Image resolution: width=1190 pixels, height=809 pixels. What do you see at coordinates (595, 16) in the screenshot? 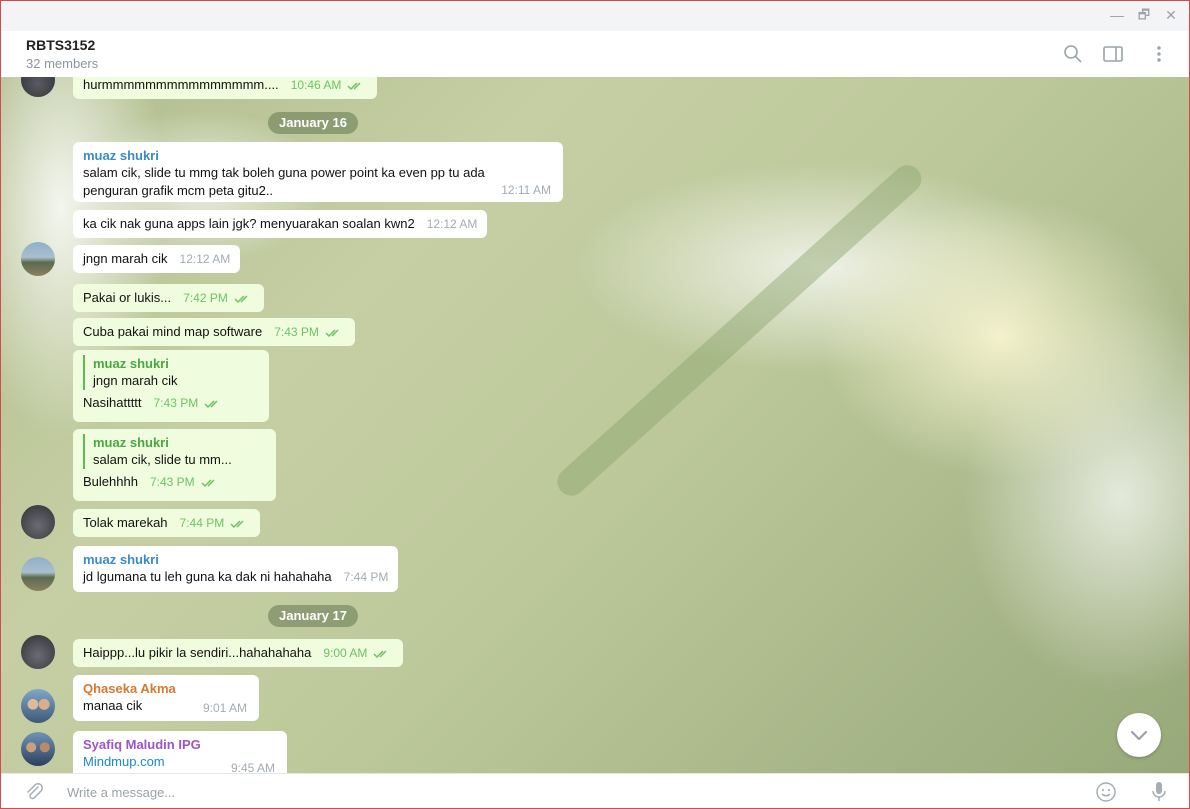
I see `window-titlebar: — 🗗 ✕` at bounding box center [595, 16].